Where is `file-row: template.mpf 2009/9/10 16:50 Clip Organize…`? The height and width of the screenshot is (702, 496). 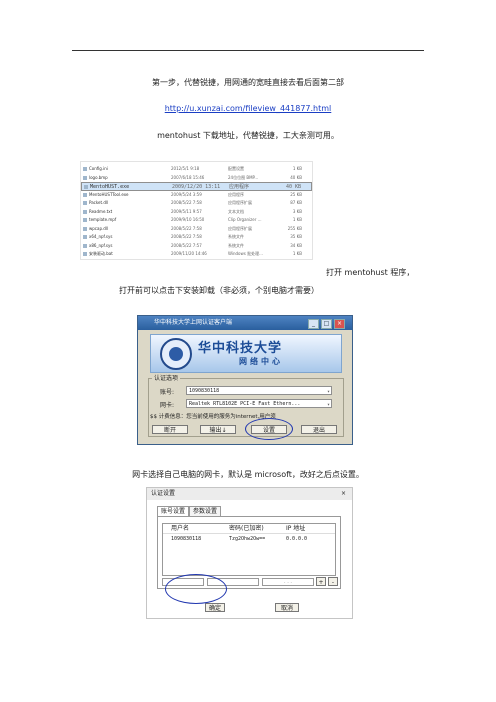 file-row: template.mpf 2009/9/10 16:50 Clip Organize… is located at coordinates (196, 220).